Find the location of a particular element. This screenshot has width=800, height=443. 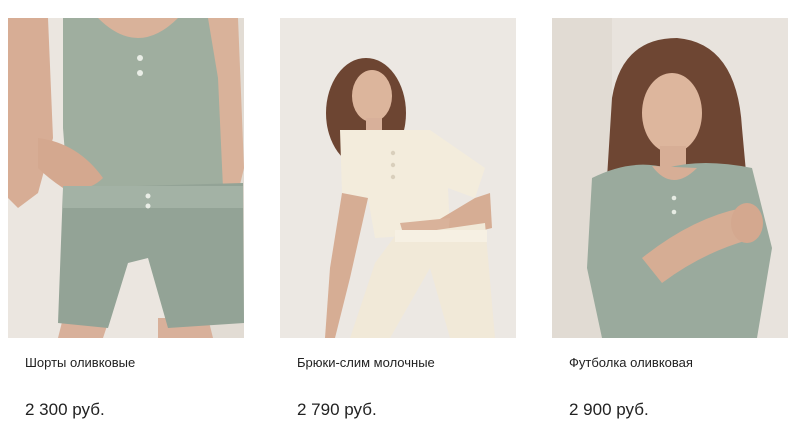

product-name: Футболка оливковая is located at coordinates (631, 363).